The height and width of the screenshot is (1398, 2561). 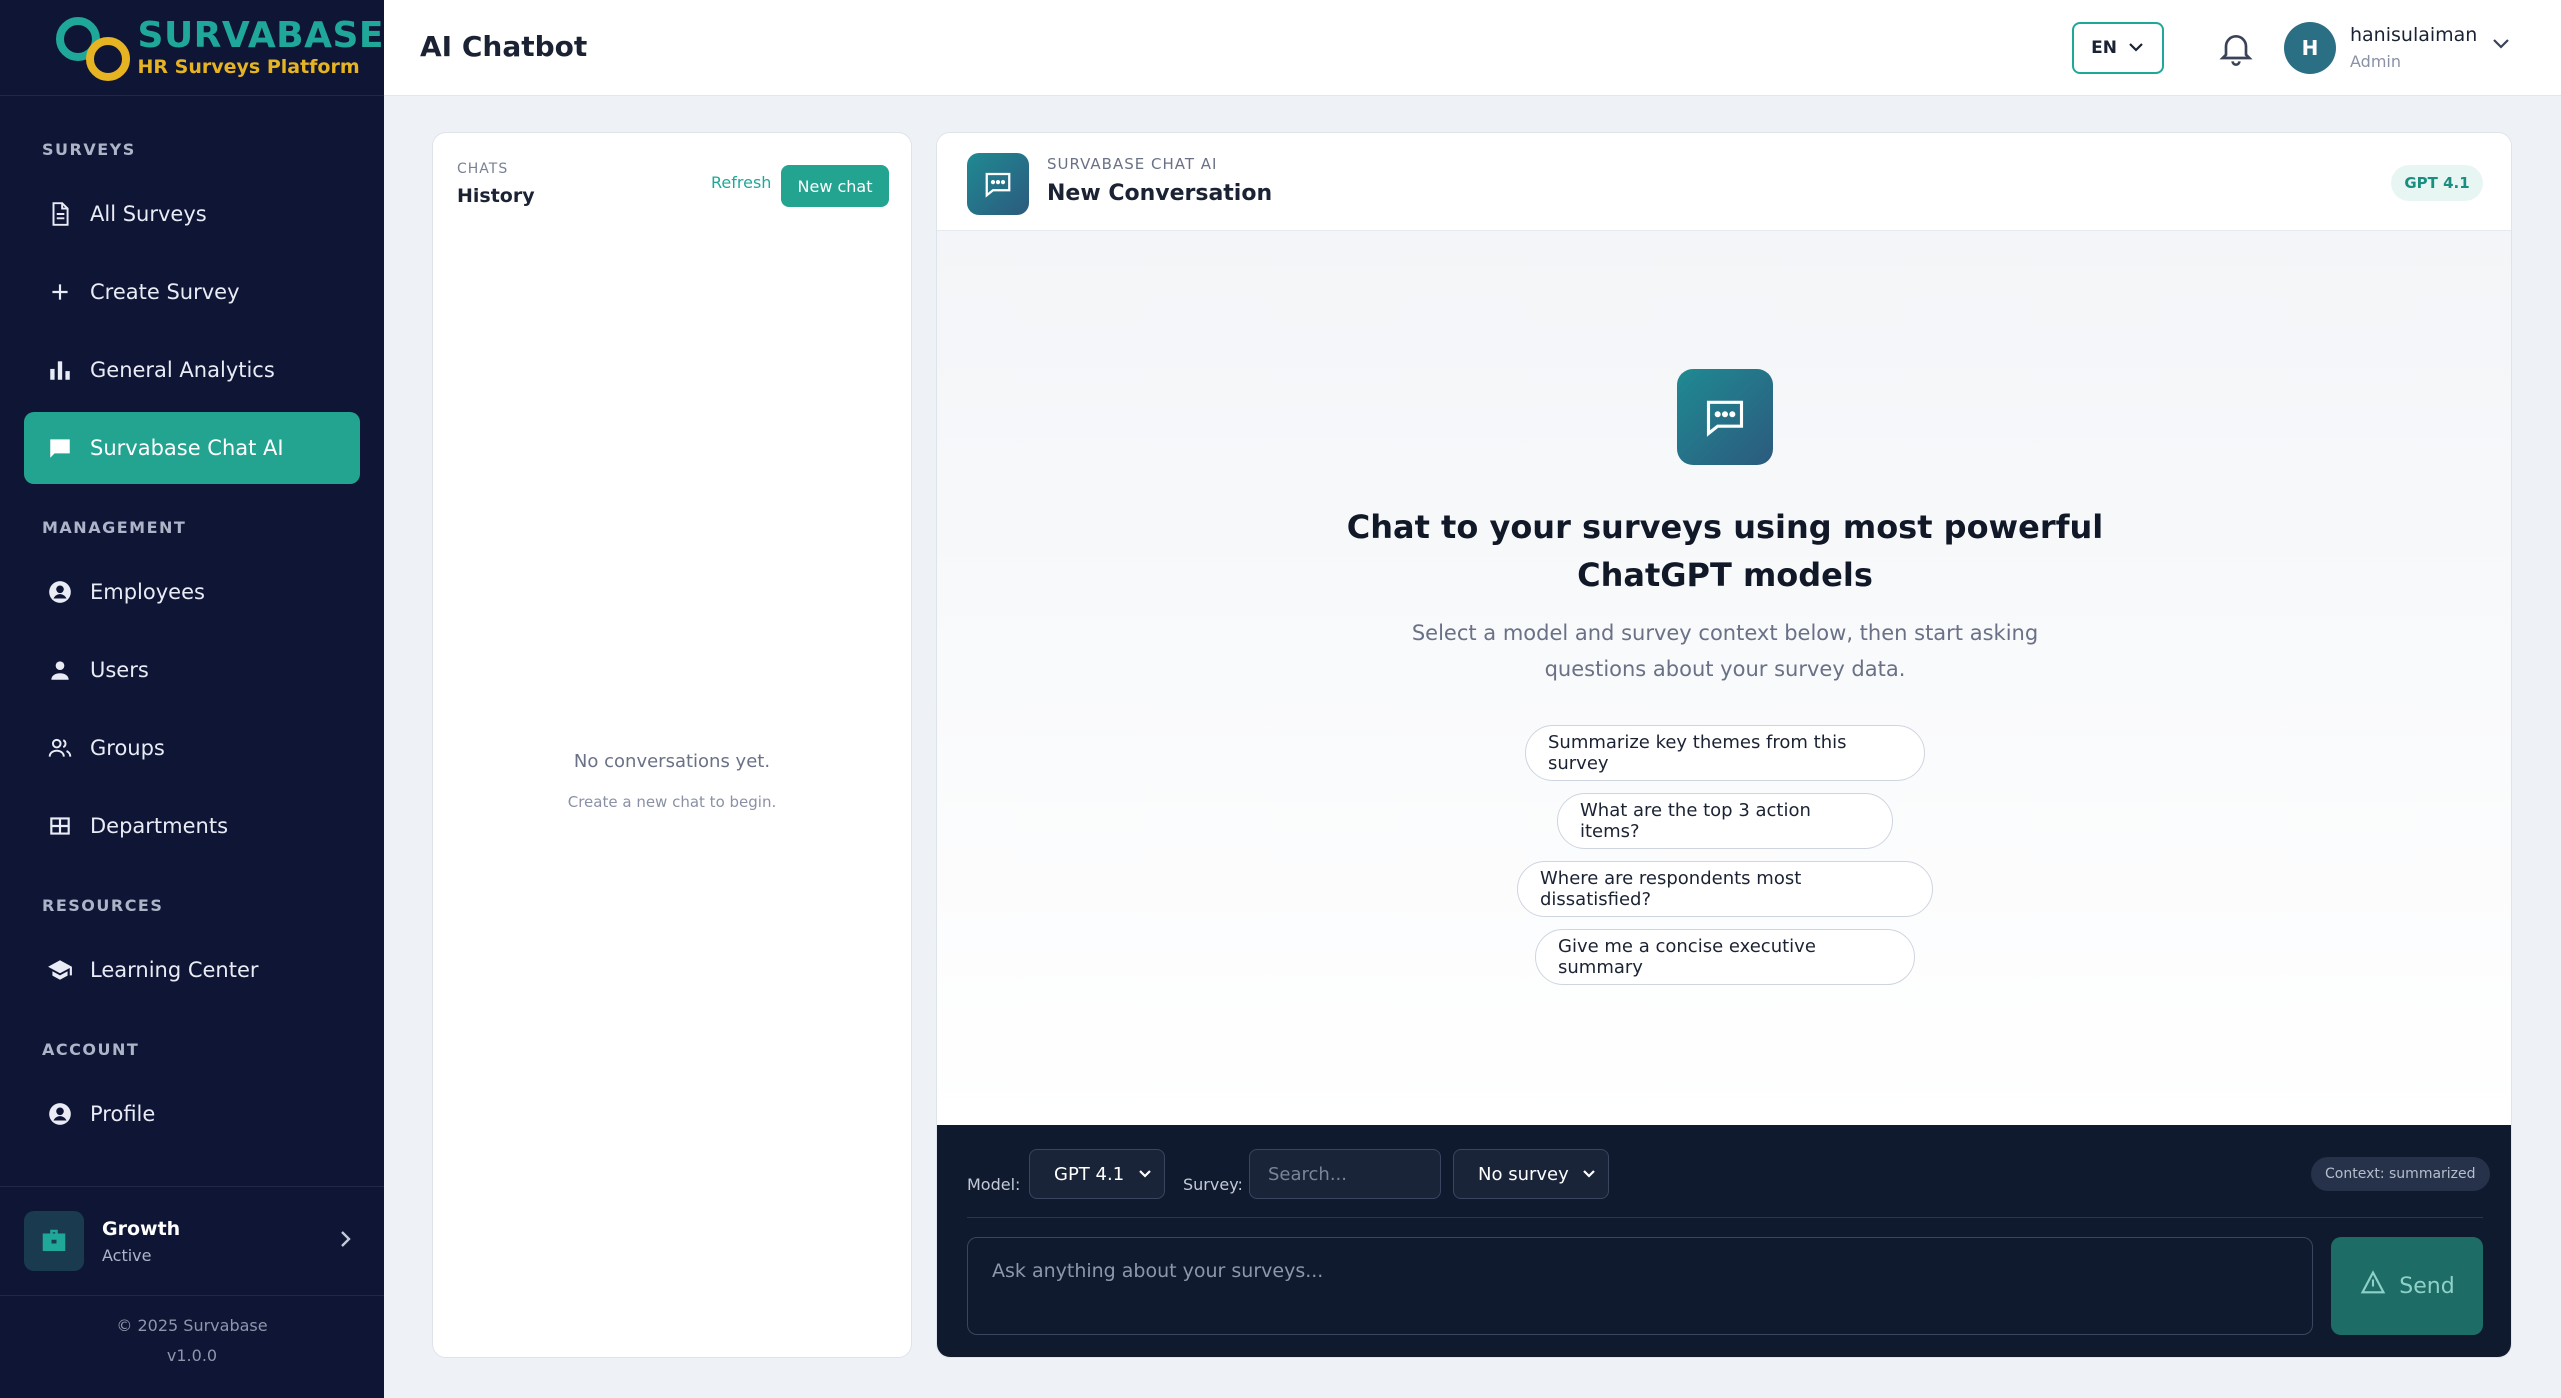 What do you see at coordinates (1725, 957) in the screenshot?
I see `suggestion-chip: Give me a concise executive summary` at bounding box center [1725, 957].